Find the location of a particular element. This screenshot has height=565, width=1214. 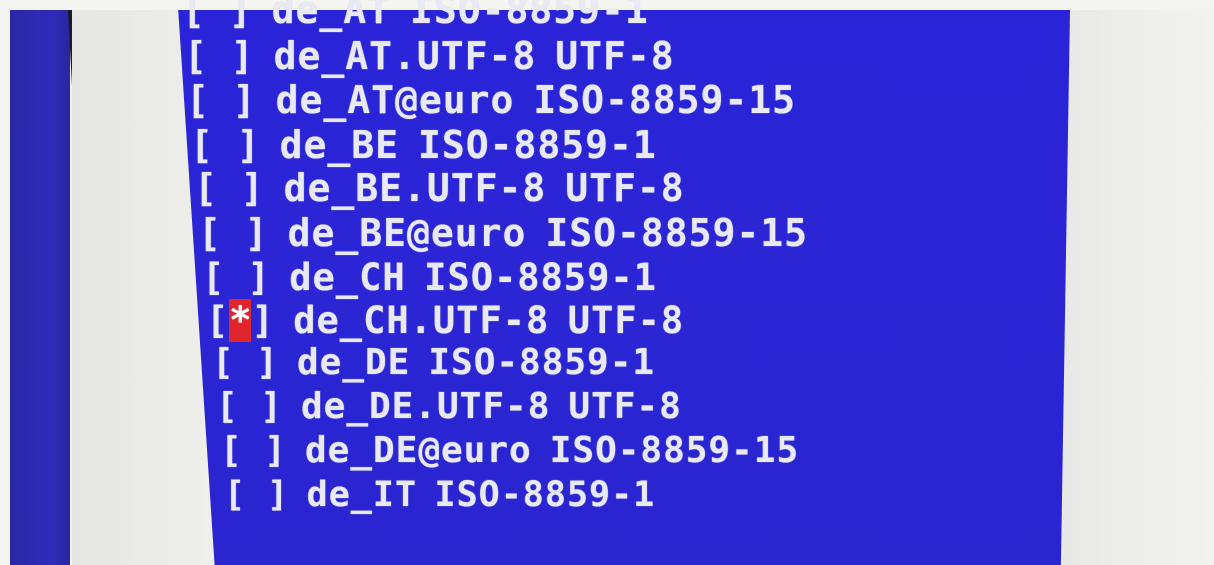

locale-list-item: [ ] de_BE.UTF-8 UTF-8 is located at coordinates (439, 188).